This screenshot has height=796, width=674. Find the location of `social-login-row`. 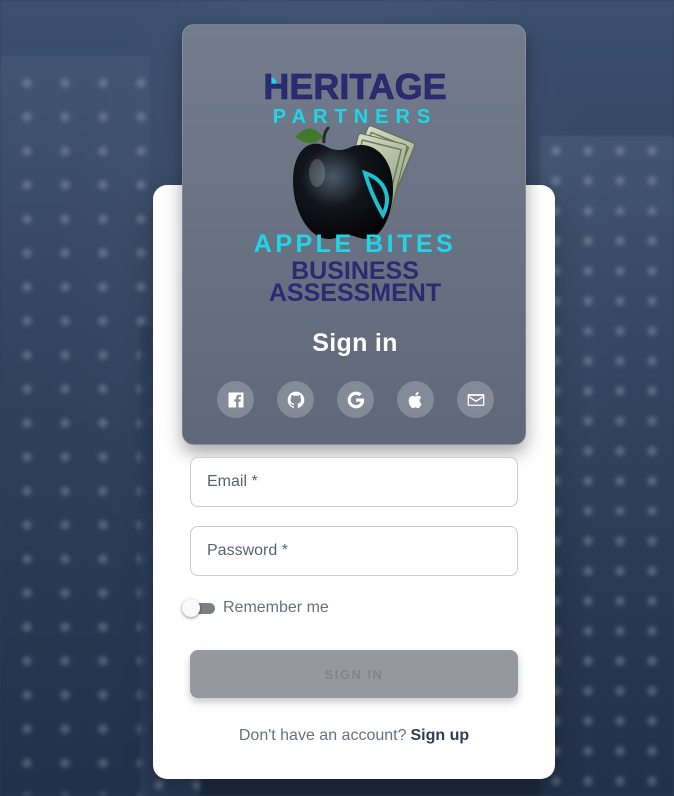

social-login-row is located at coordinates (355, 399).